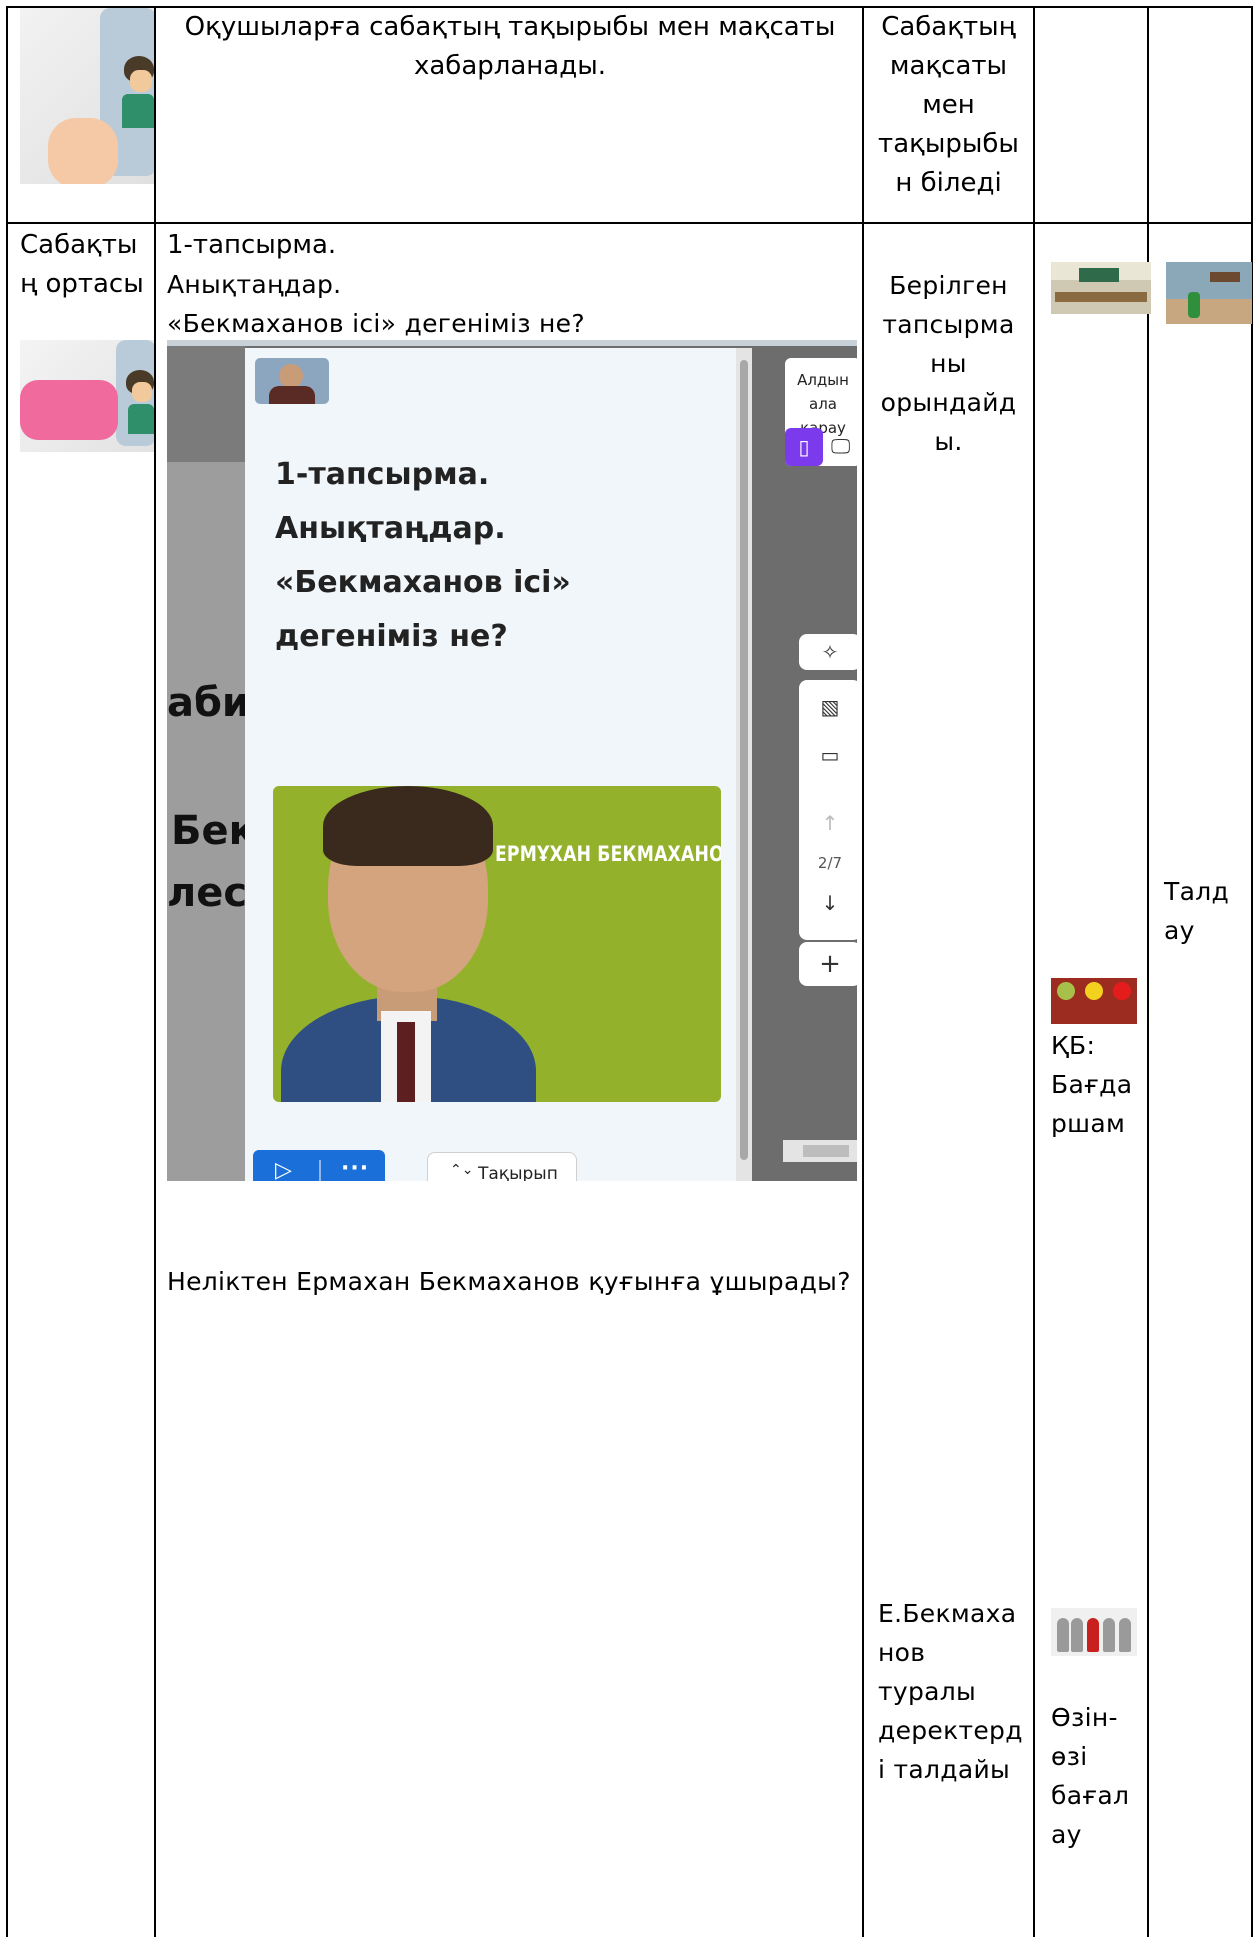 This screenshot has height=1937, width=1259. What do you see at coordinates (1207, 911) in the screenshot?
I see `resources-text: Талд ау` at bounding box center [1207, 911].